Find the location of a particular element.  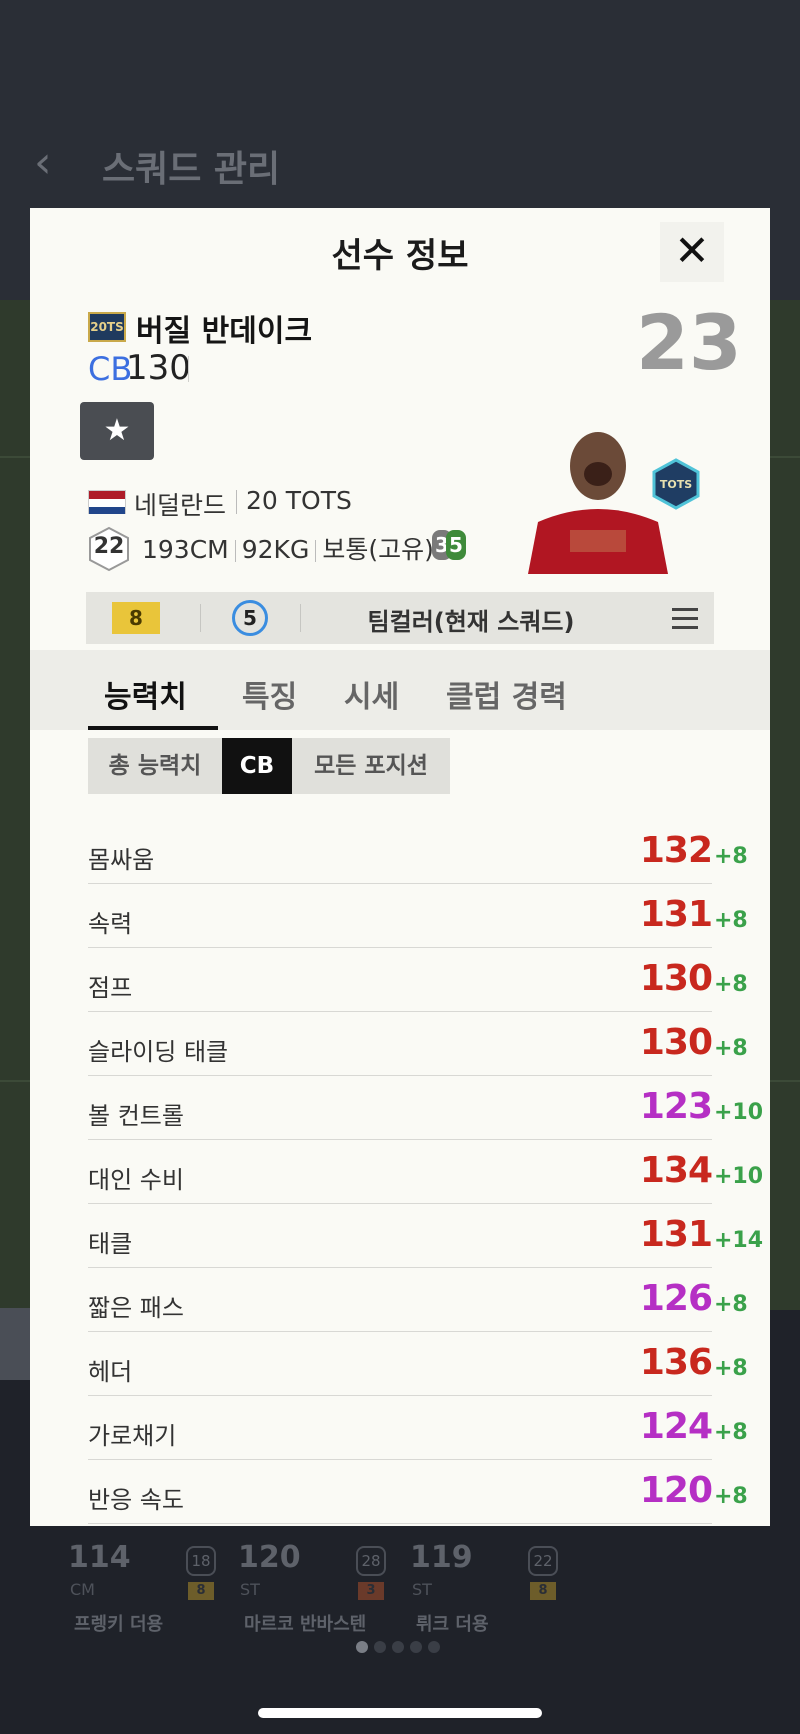

player-ovr: 130 is located at coordinates (158, 368).